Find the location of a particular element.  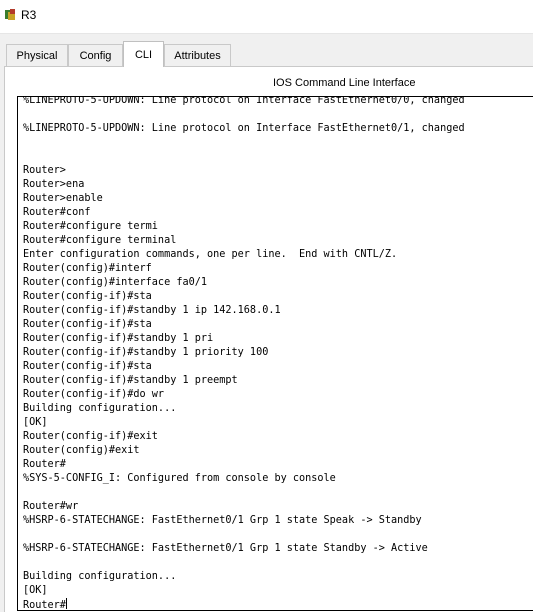

terminal-line: Router(config-if)#standby 1 preempt is located at coordinates (130, 380).